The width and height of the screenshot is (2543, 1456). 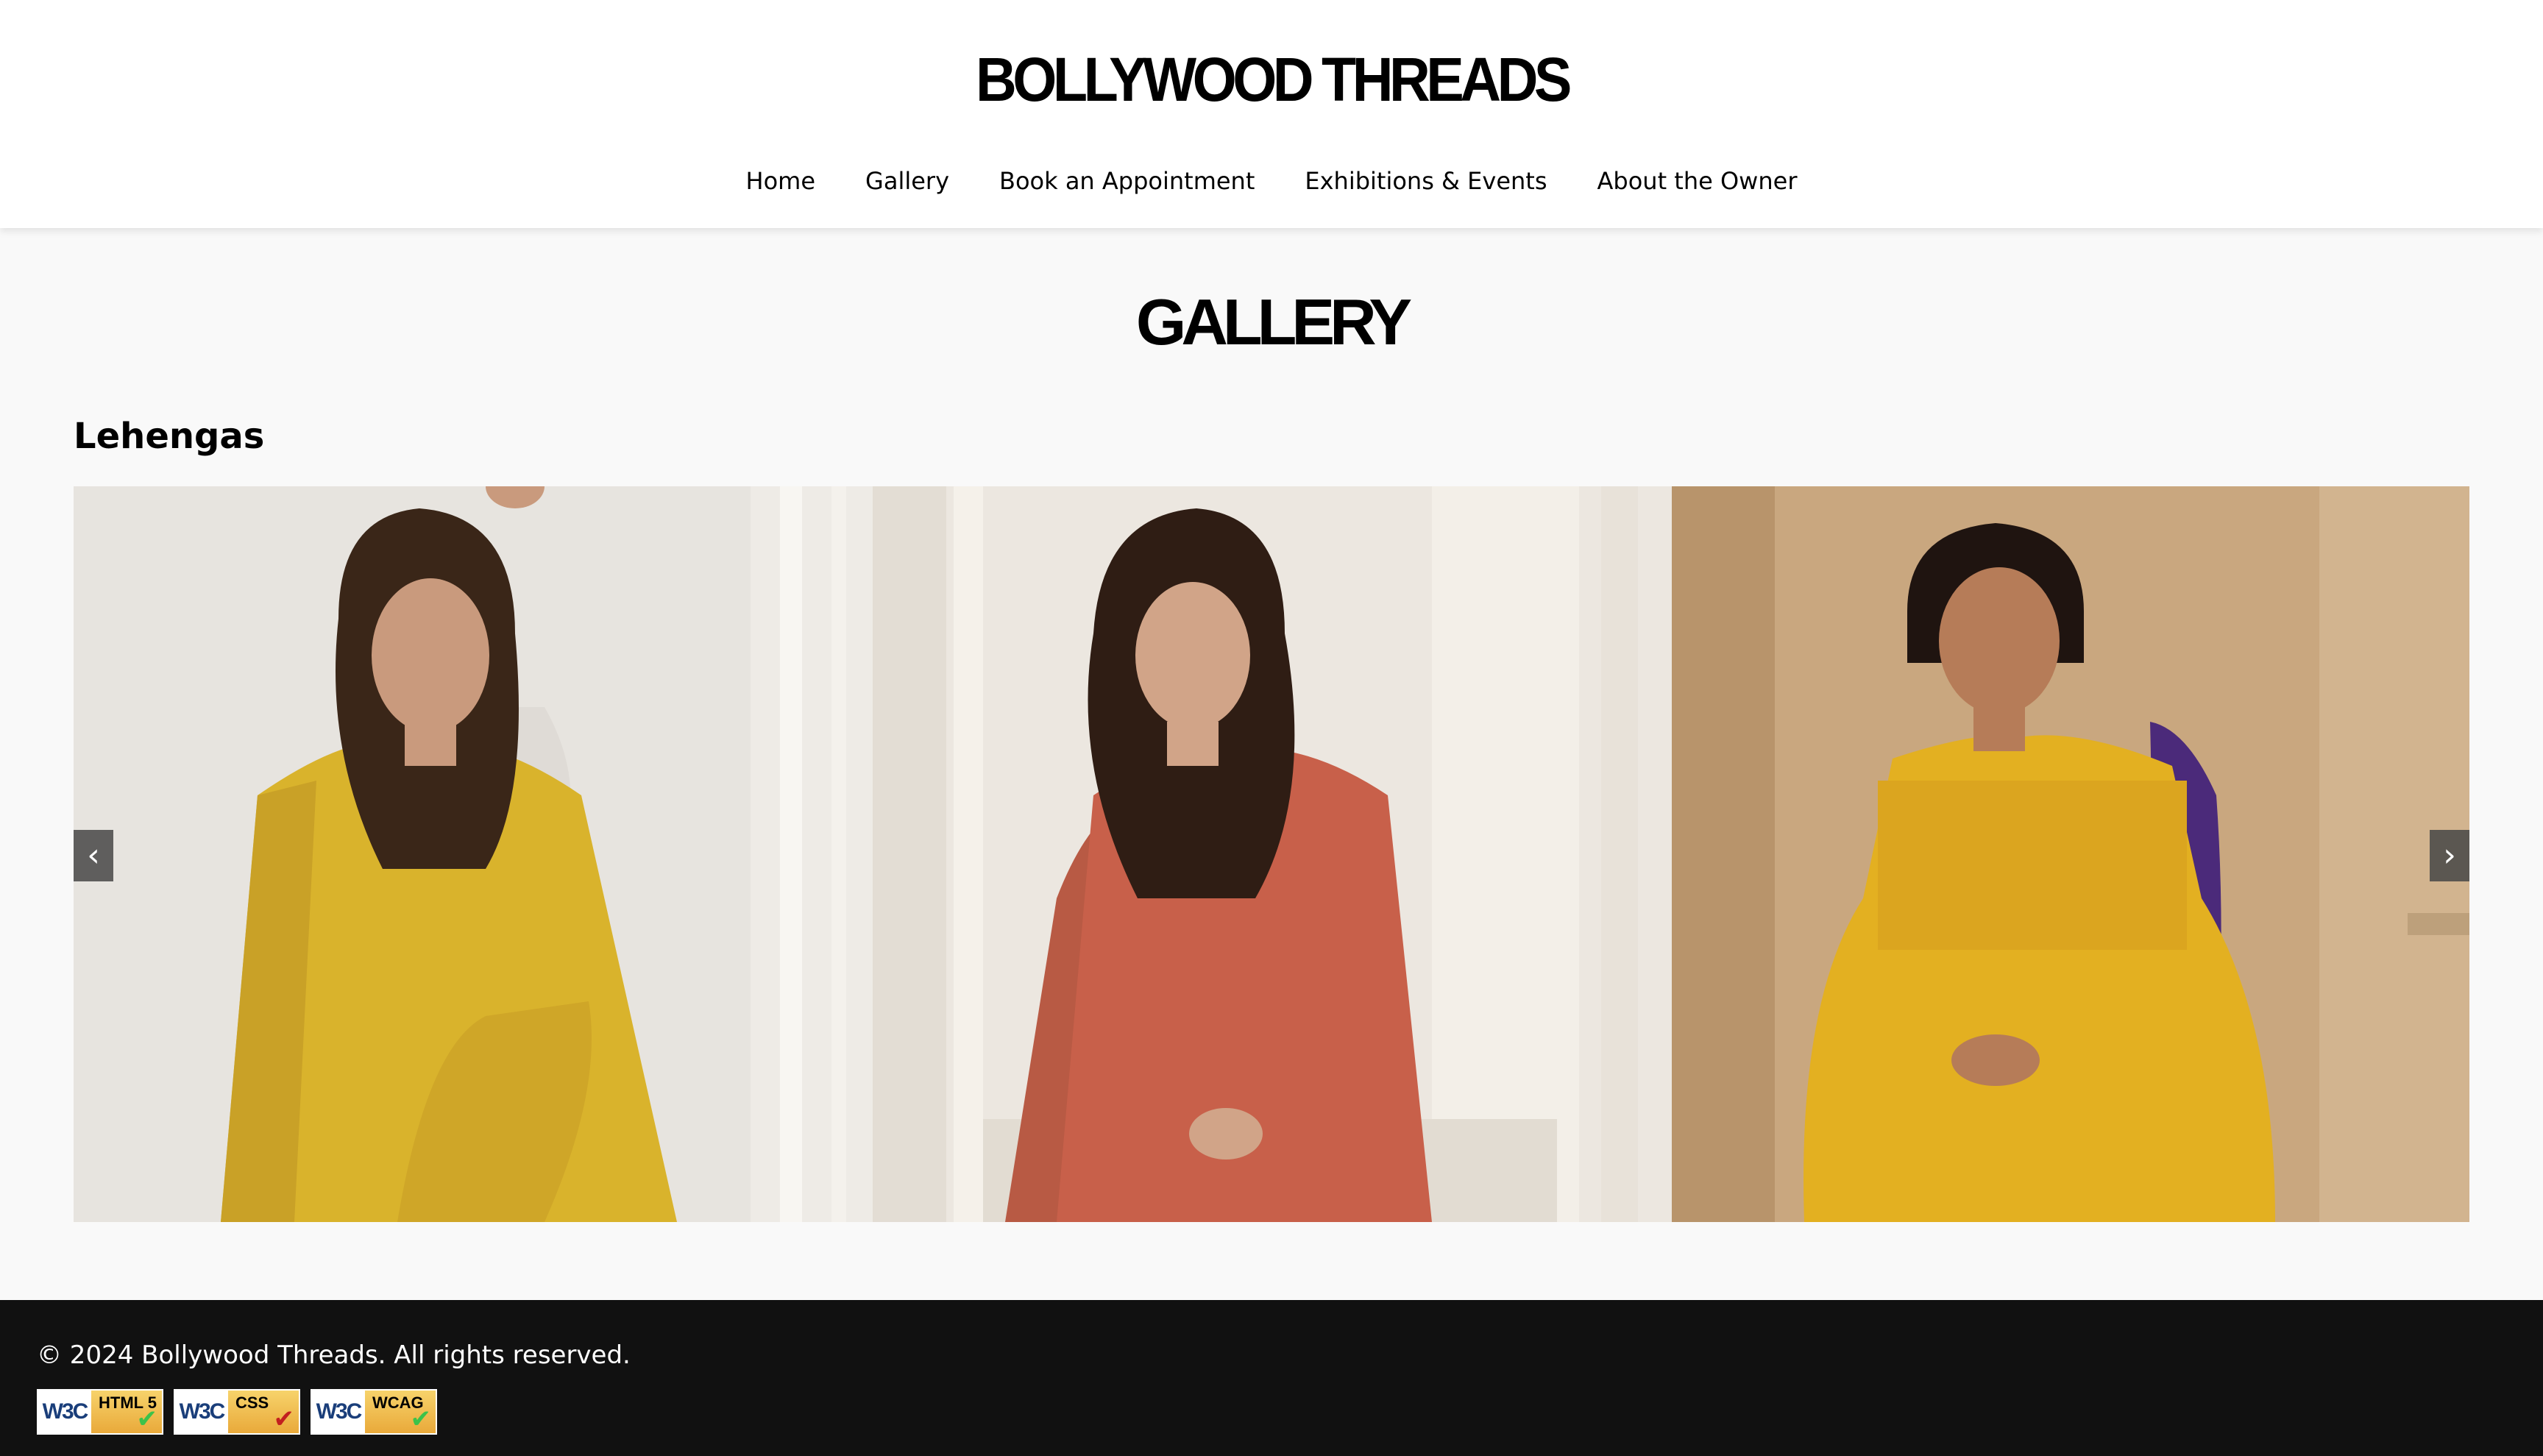 I want to click on w3c-wcag-badge: W3C WCAG ✔, so click(x=374, y=1412).